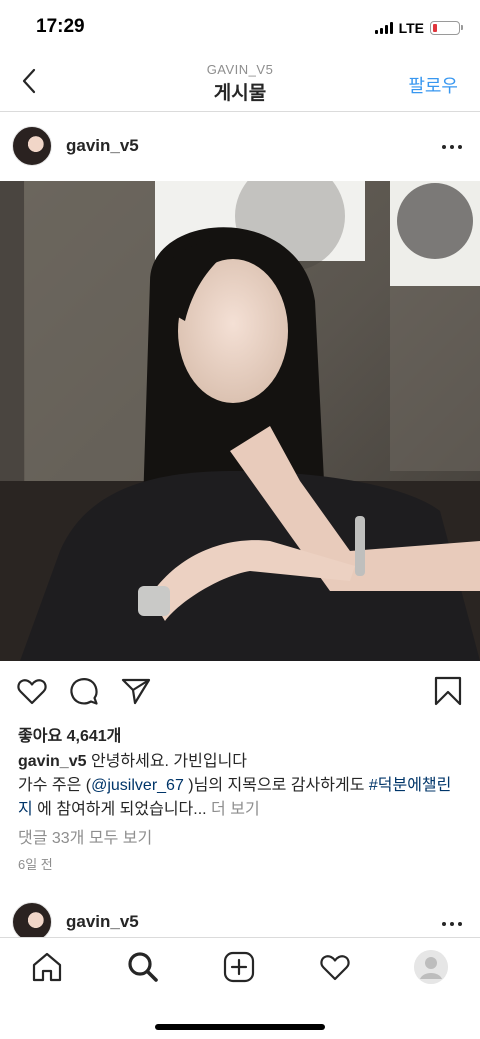 The image size is (480, 1039). Describe the element at coordinates (55, 785) in the screenshot. I see `caption-text-a: 가수 주은 (` at that location.